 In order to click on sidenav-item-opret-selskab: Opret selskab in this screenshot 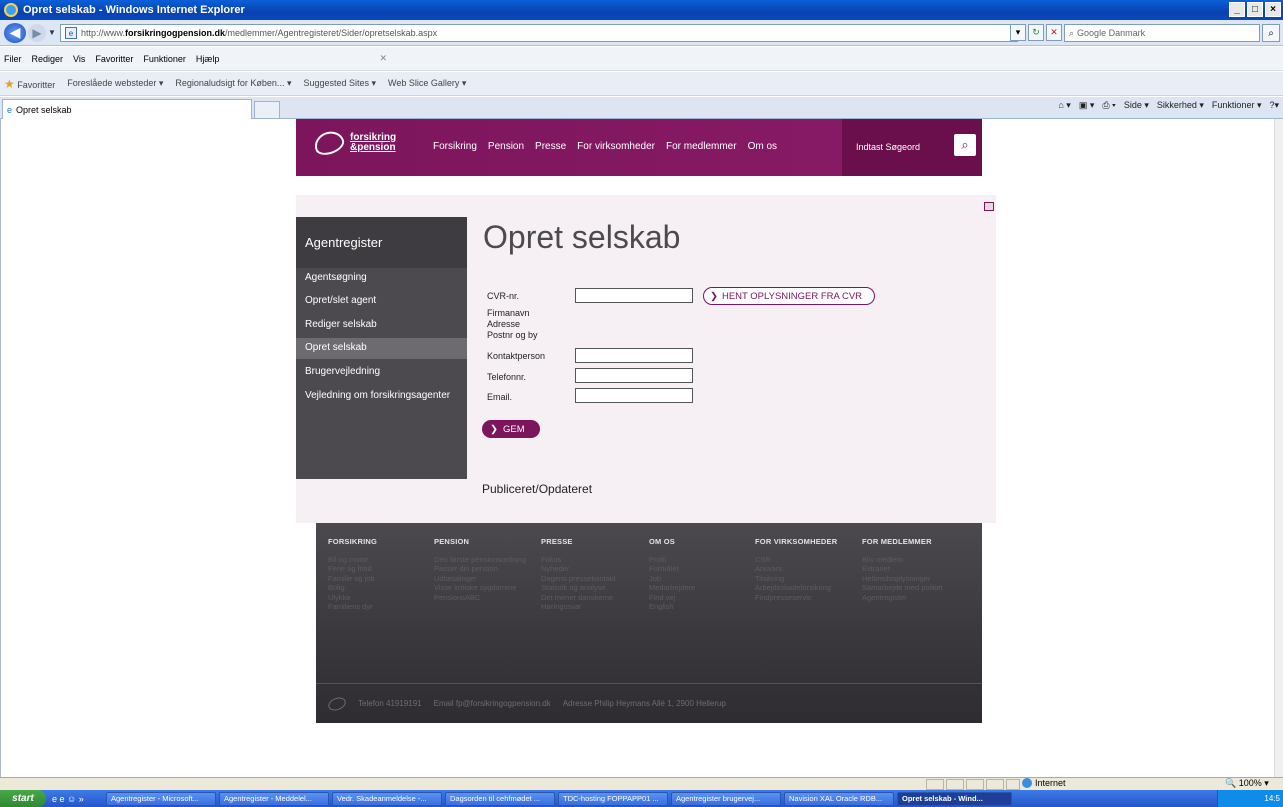, I will do `click(381, 348)`.